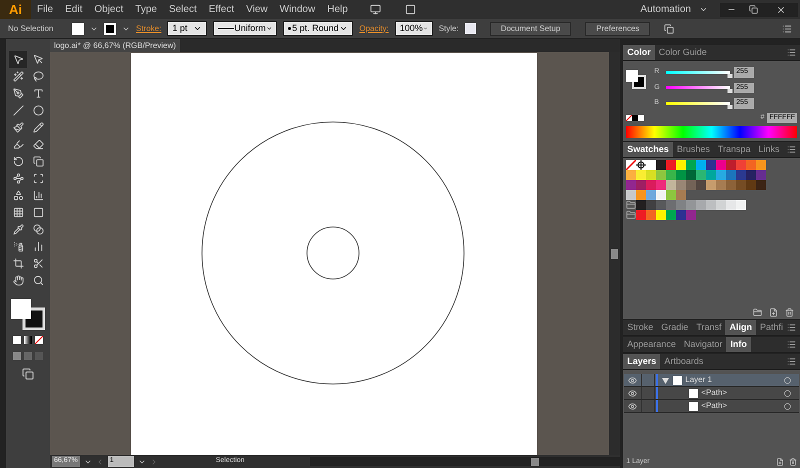  I want to click on new-layer-icon, so click(780, 462).